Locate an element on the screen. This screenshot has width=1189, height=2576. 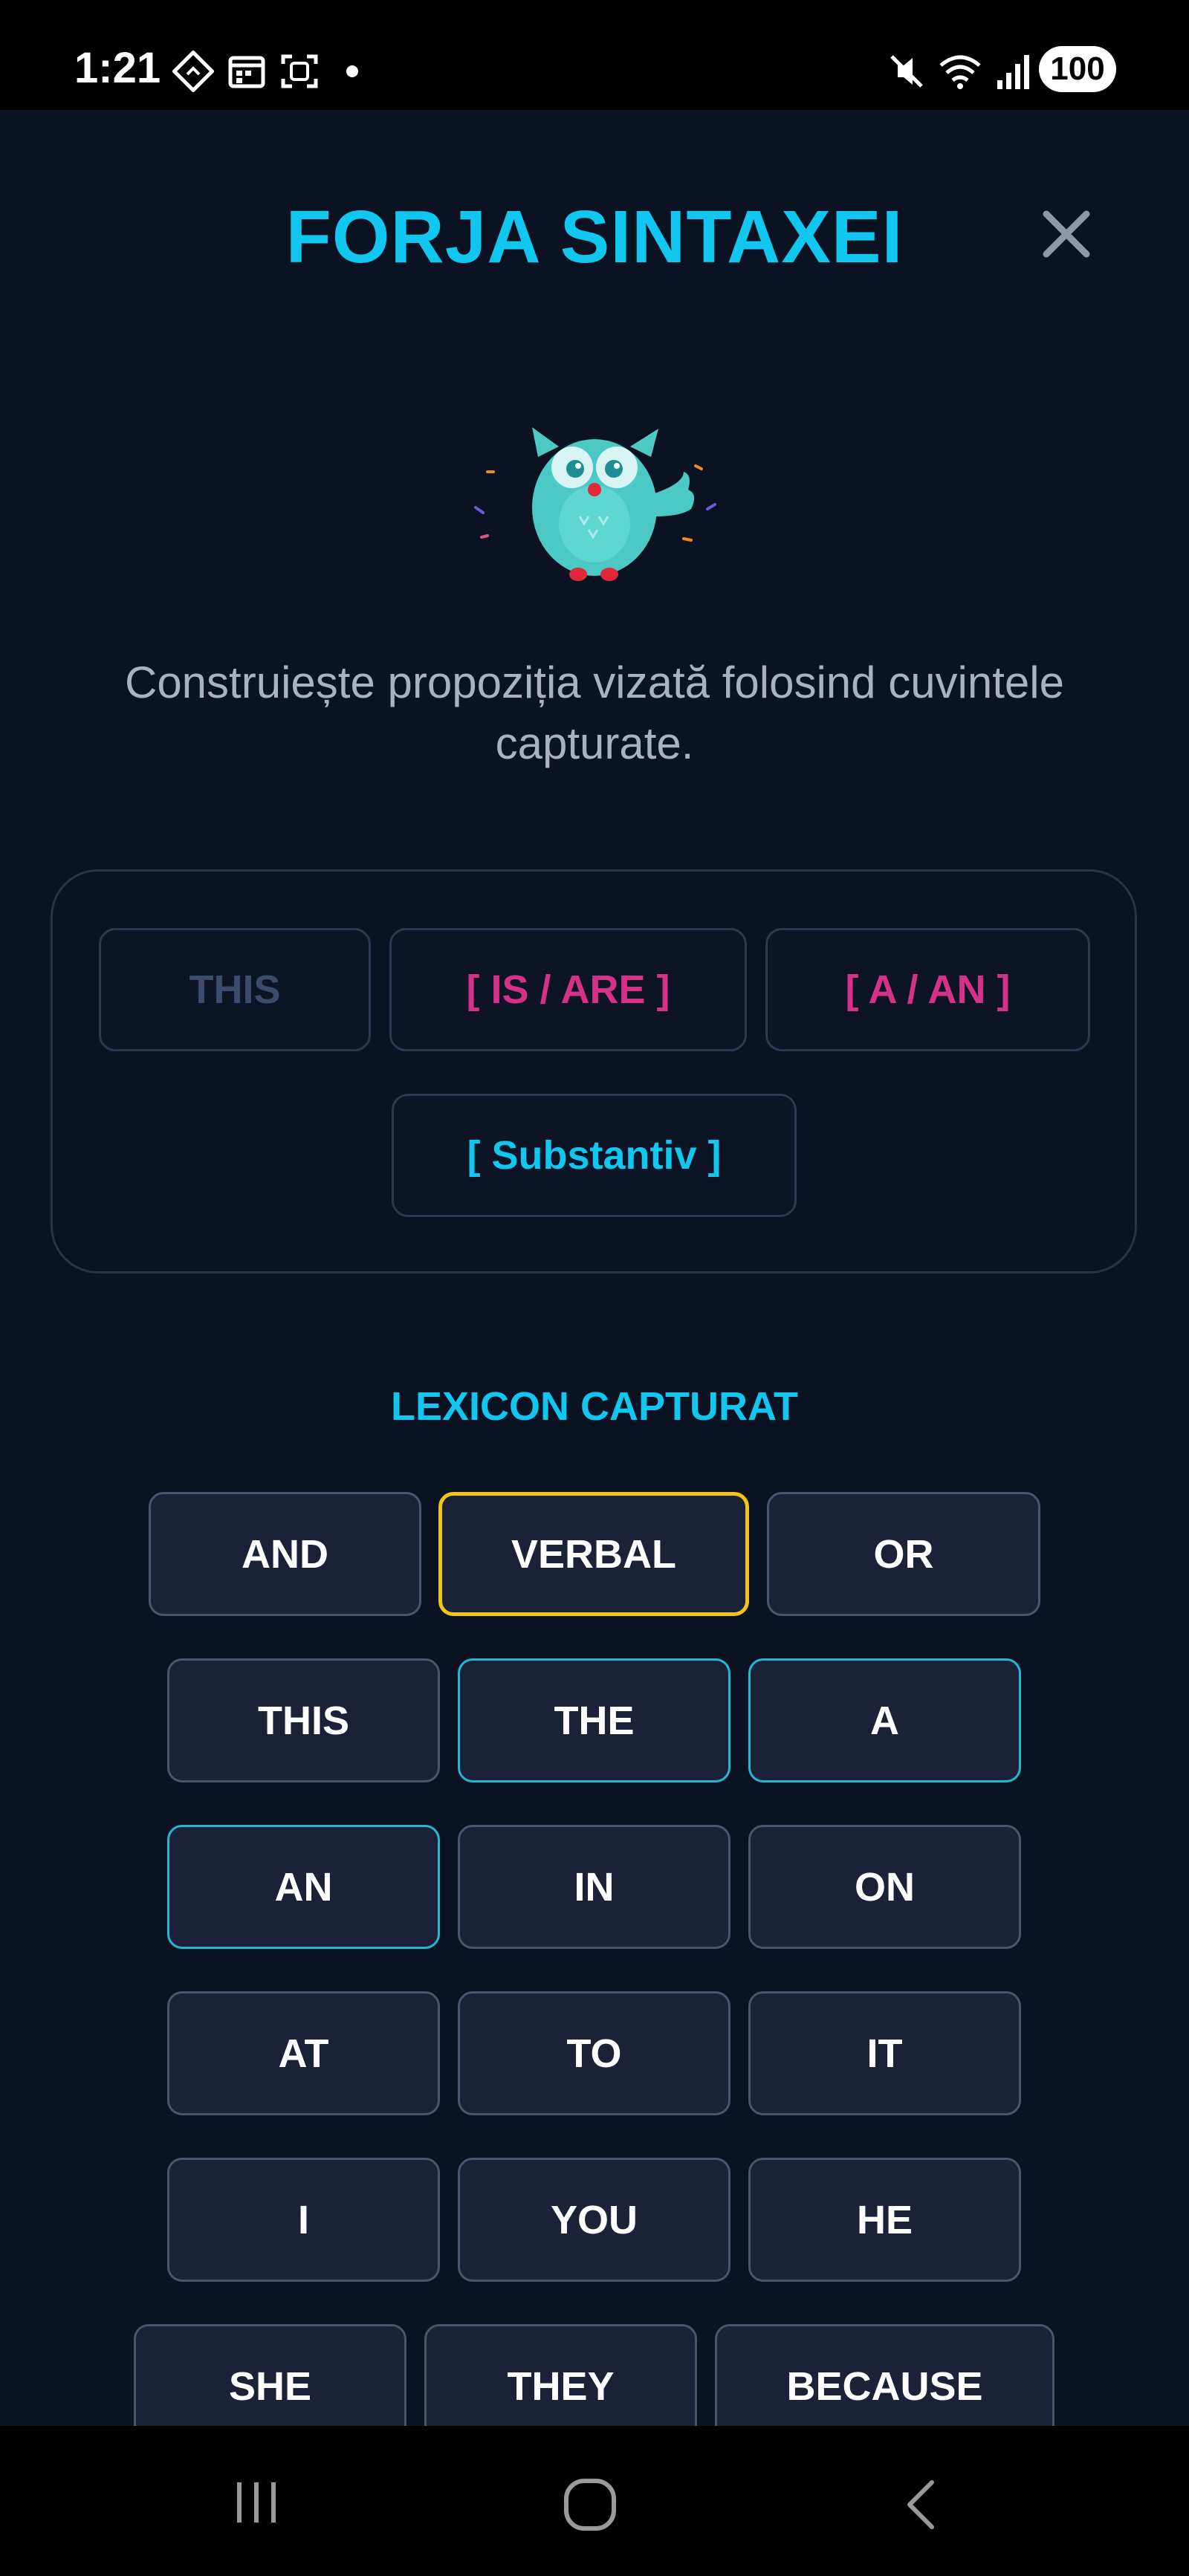
close-button is located at coordinates (1066, 234).